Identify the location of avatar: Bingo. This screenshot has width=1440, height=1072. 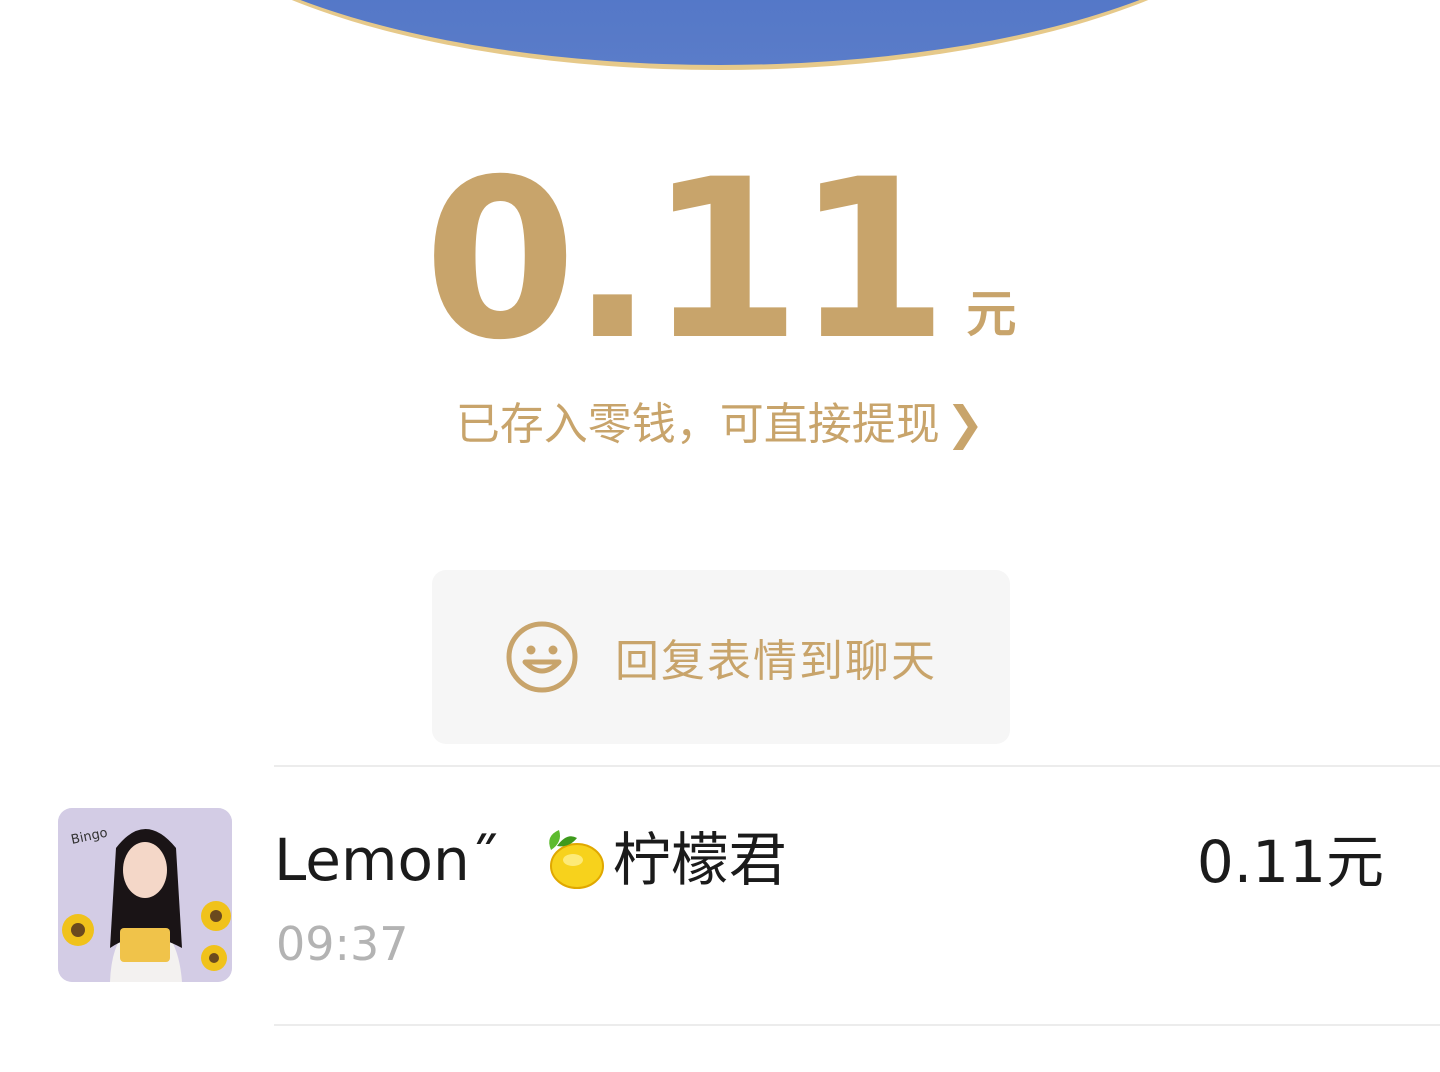
(145, 895).